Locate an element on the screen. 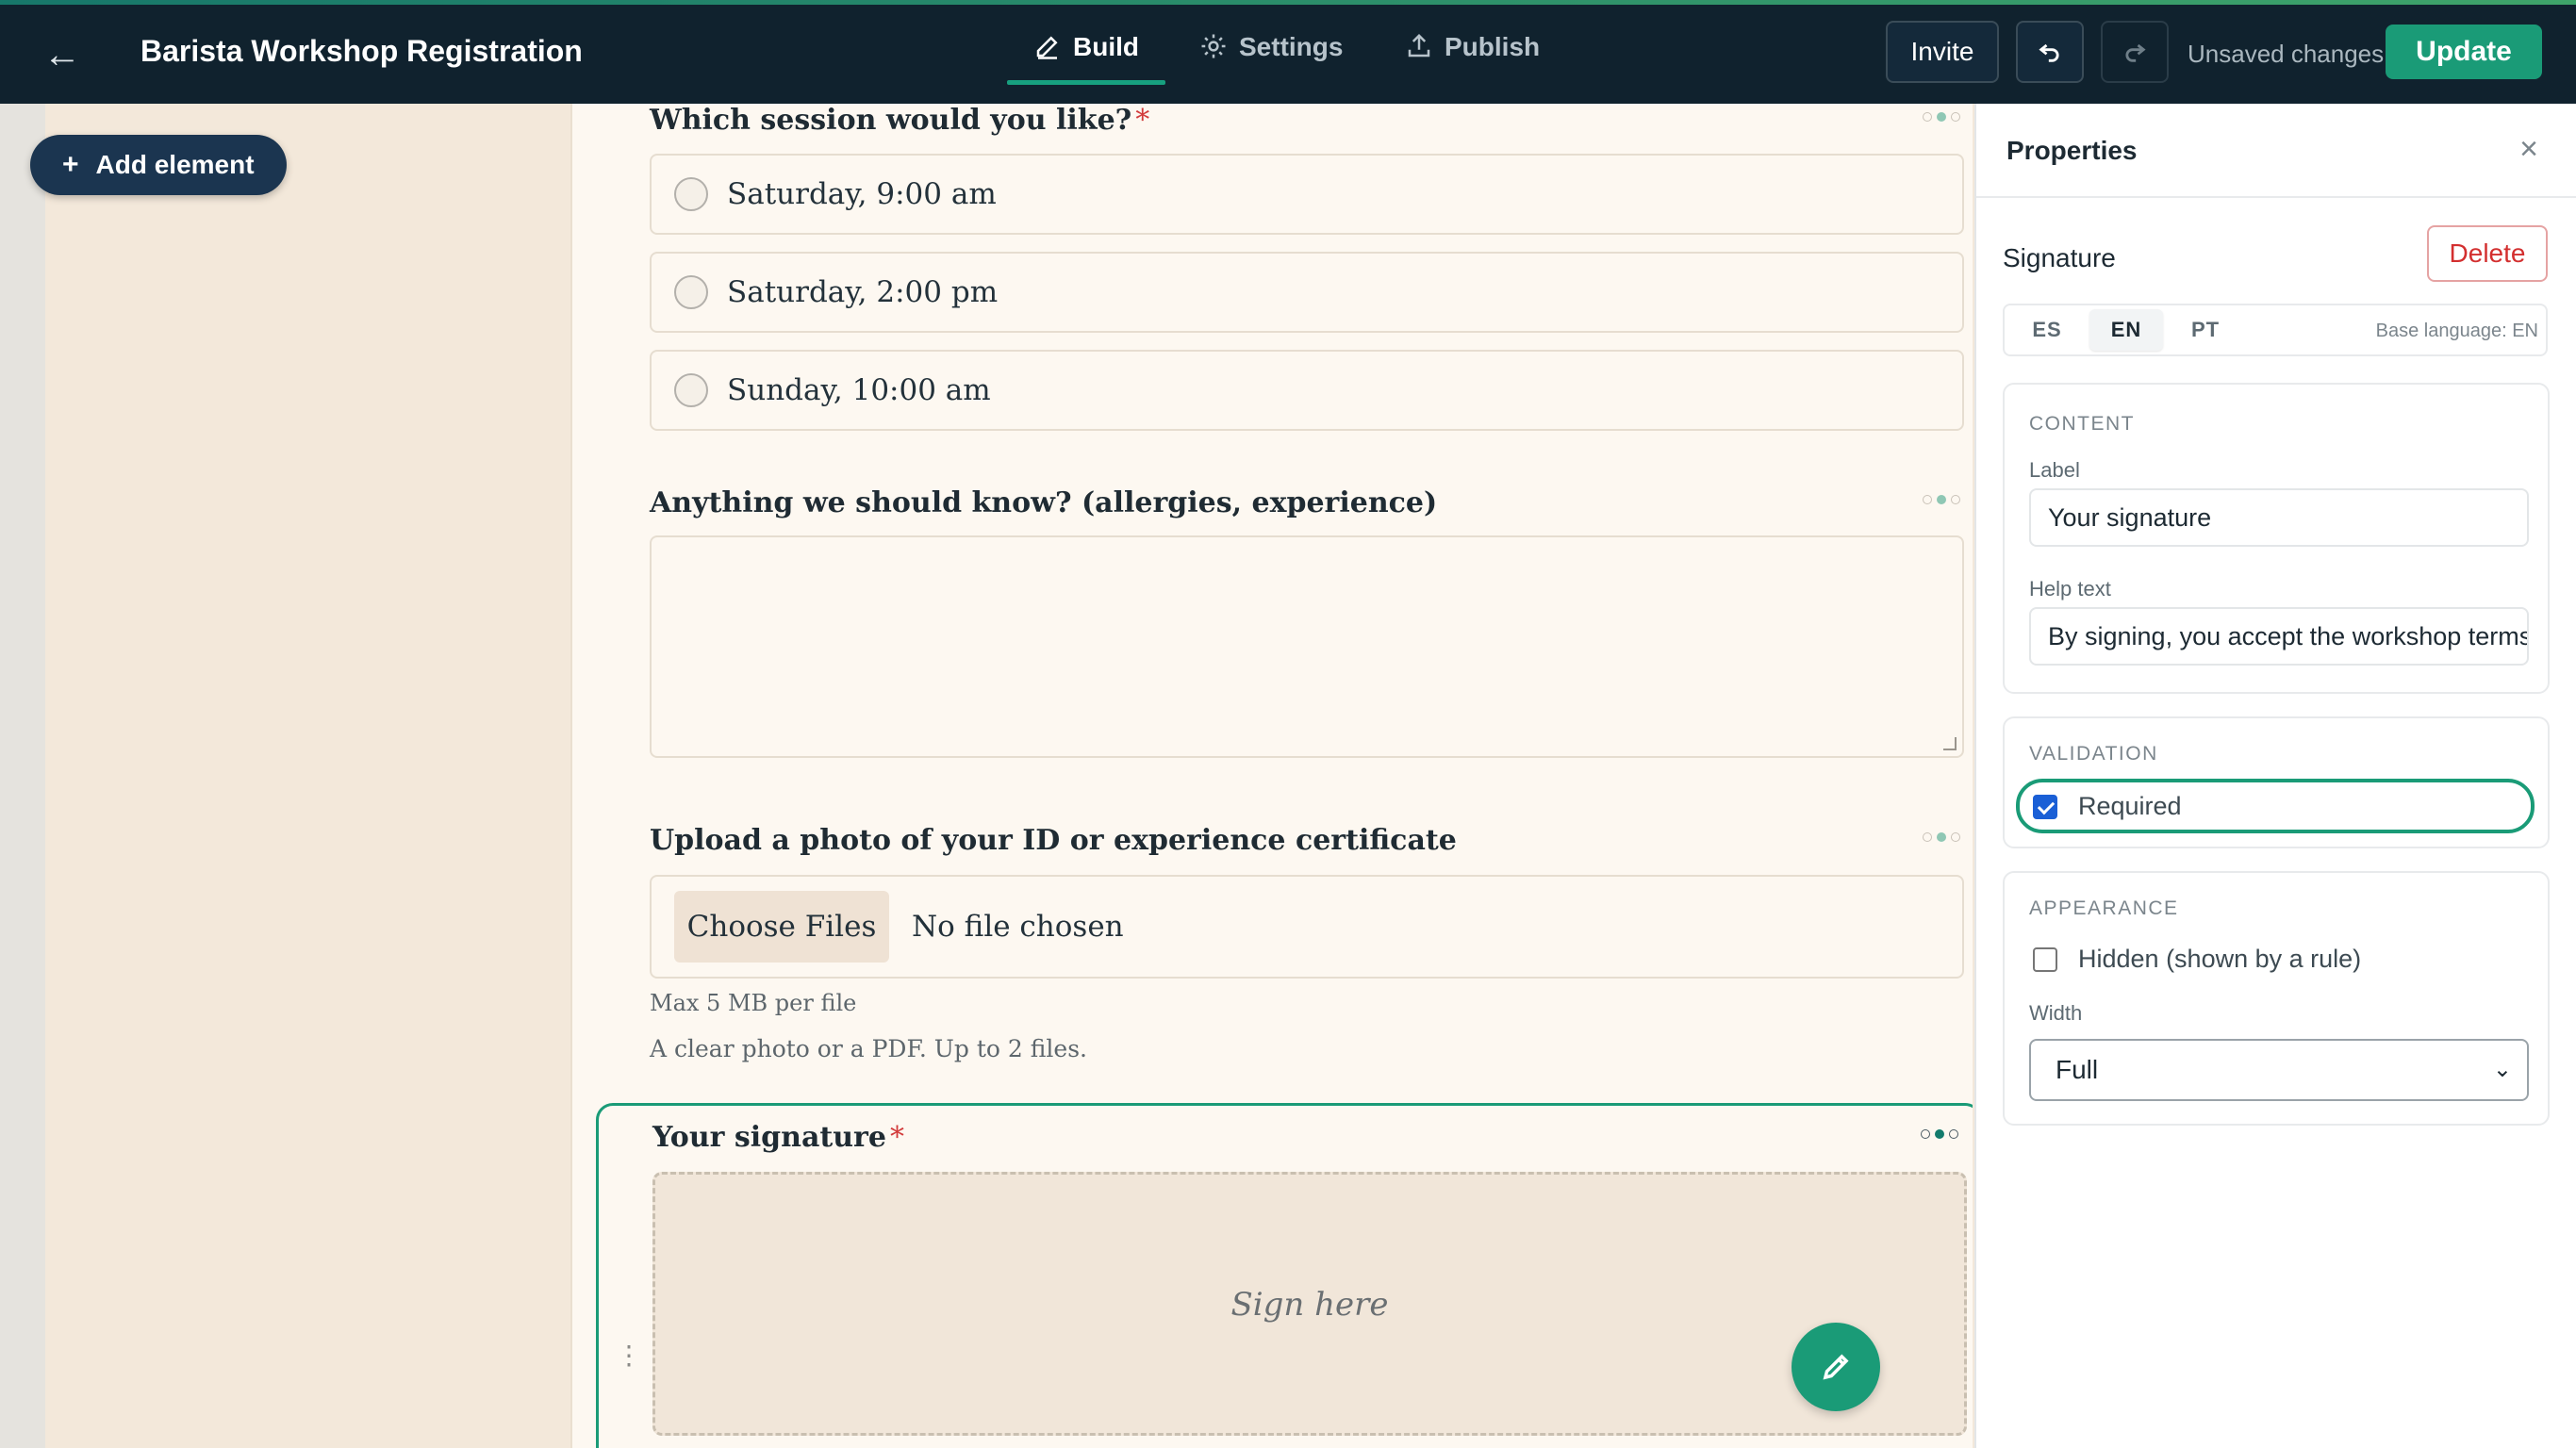 The width and height of the screenshot is (2576, 1448). upload-help-text: A clear photo or a PDF. Up to 2 files. is located at coordinates (868, 1048).